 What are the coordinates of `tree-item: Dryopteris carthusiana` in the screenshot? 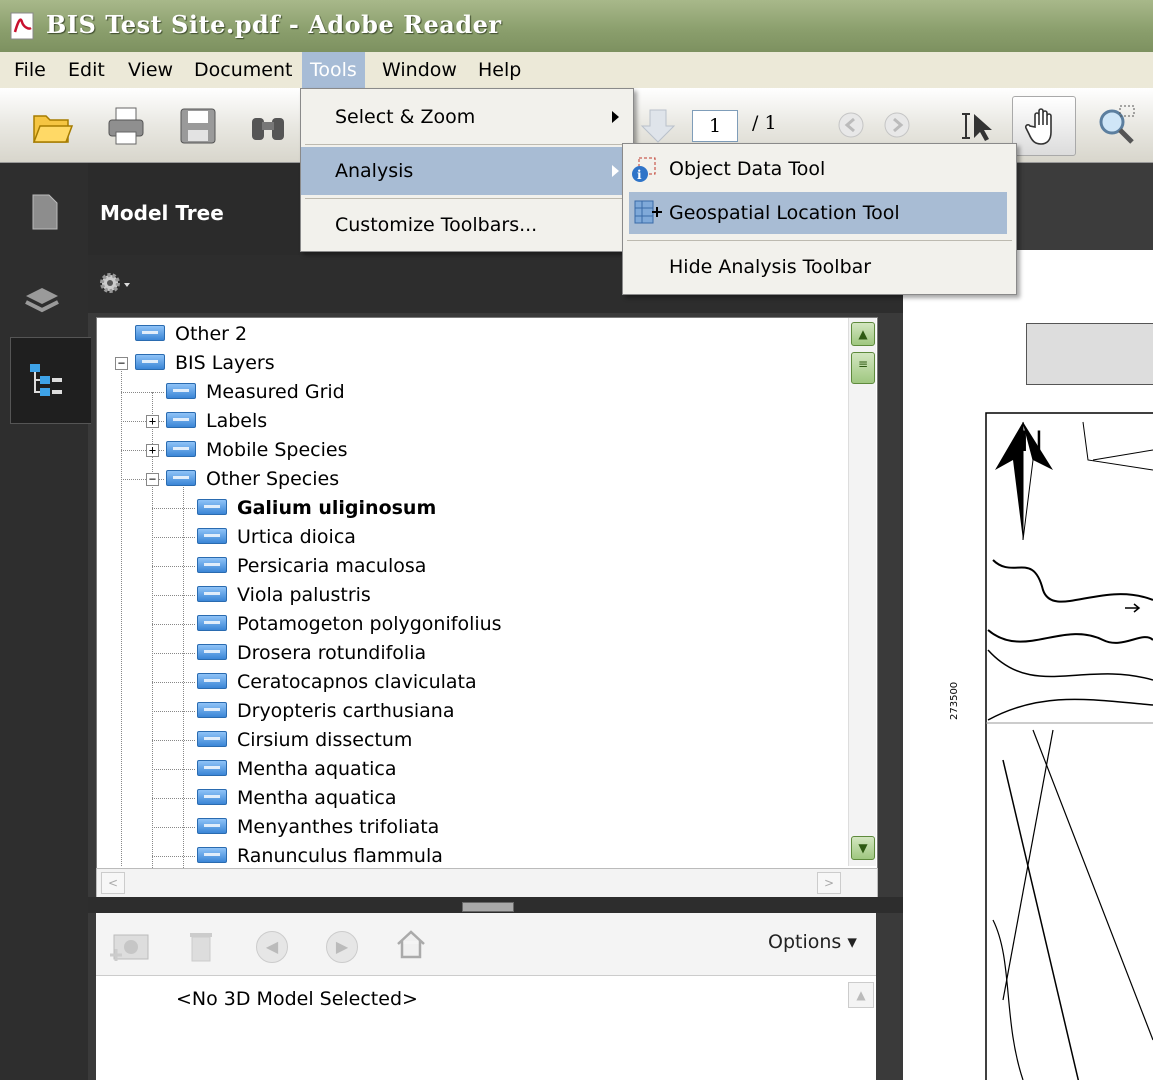 It's located at (325, 711).